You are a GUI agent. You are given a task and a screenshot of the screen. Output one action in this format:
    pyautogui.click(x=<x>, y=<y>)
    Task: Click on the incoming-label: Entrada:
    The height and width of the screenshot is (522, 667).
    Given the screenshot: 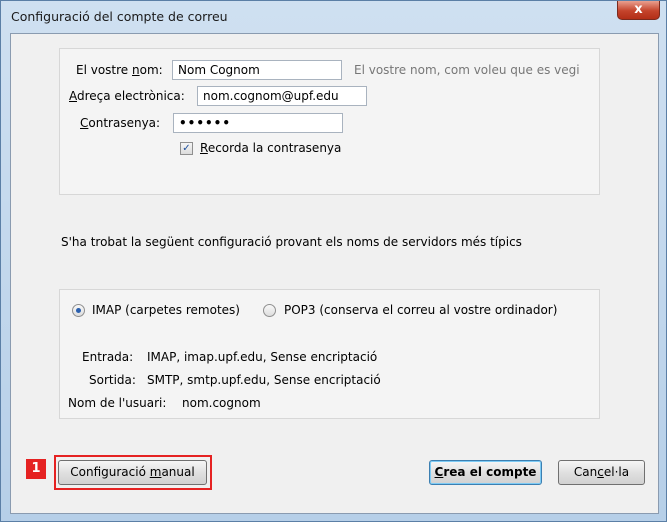 What is the action you would take?
    pyautogui.click(x=108, y=357)
    